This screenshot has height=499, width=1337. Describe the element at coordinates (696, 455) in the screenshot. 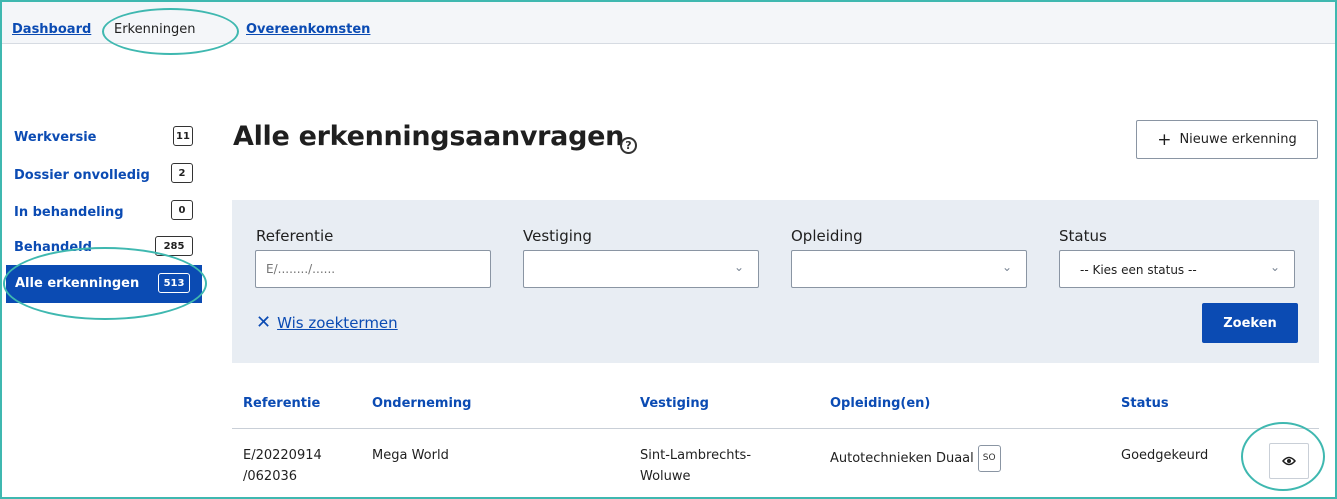

I see `cell-vestiging-line1: Sint-Lambrechts-` at that location.